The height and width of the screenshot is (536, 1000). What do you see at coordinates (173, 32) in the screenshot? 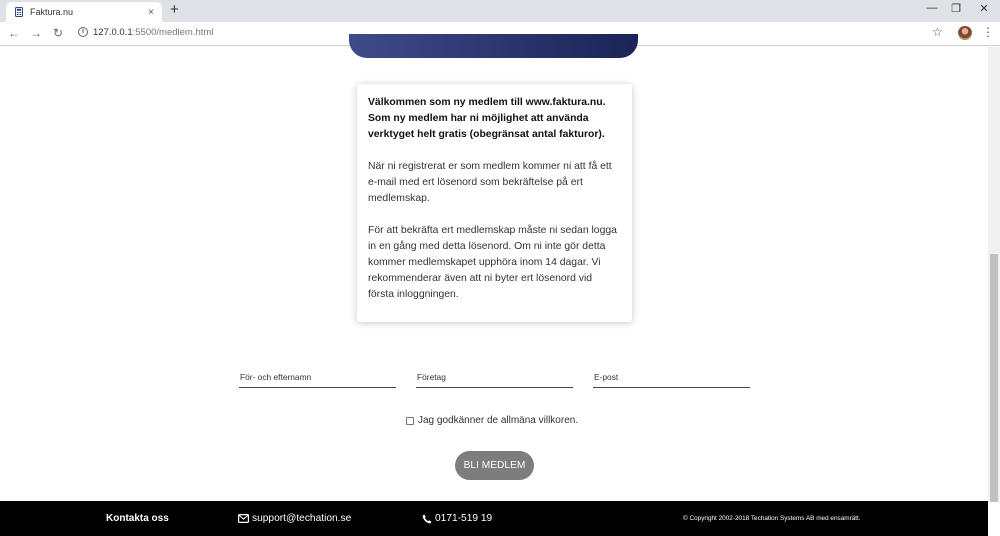
I see `url-path: :5500/medlem.html` at bounding box center [173, 32].